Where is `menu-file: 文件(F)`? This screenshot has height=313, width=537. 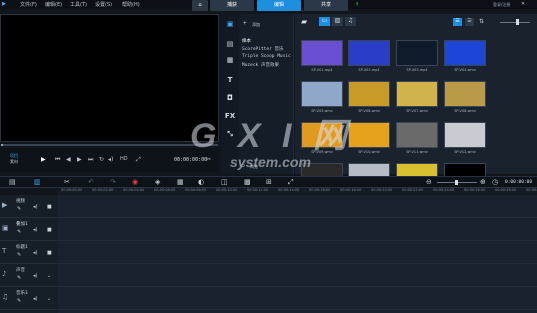
menu-file: 文件(F) is located at coordinates (28, 4).